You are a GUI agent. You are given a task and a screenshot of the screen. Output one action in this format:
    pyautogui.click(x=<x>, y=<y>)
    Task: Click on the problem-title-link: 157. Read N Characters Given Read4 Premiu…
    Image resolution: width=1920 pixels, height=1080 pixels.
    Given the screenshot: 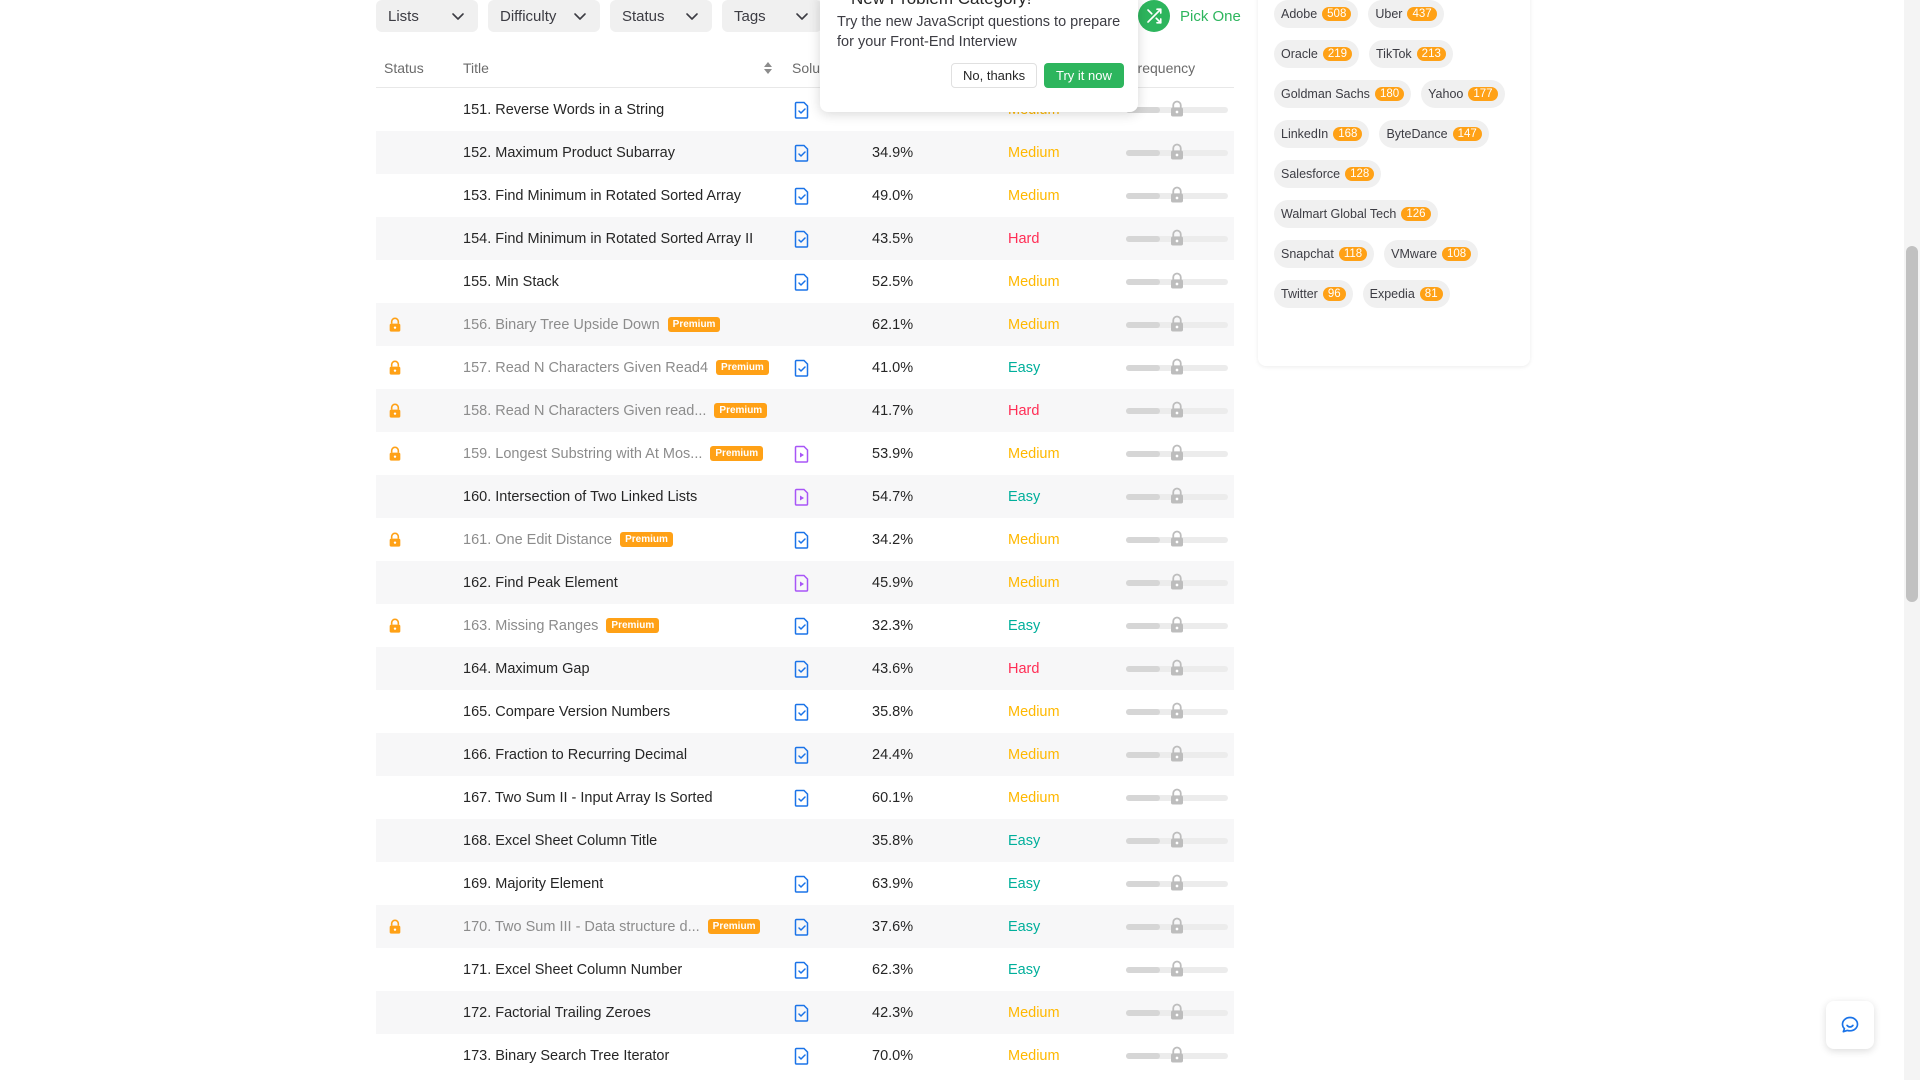 What is the action you would take?
    pyautogui.click(x=616, y=368)
    